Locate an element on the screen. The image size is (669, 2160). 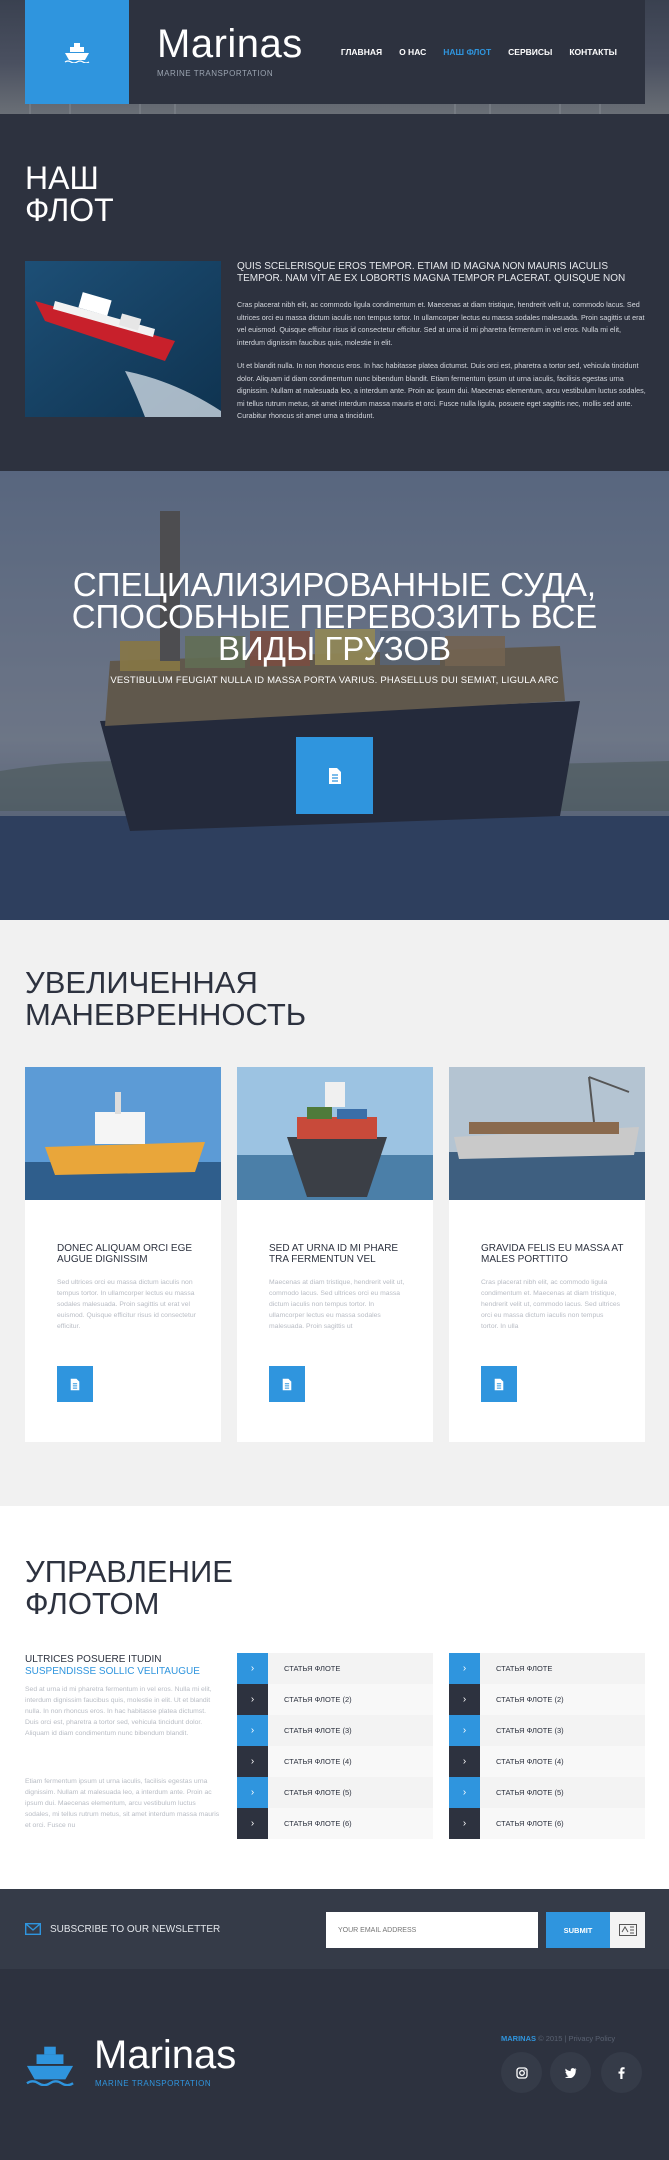
management-kicker-accent: SUSPENDISSE SOLLIC VELITAUGUE is located at coordinates (112, 1671).